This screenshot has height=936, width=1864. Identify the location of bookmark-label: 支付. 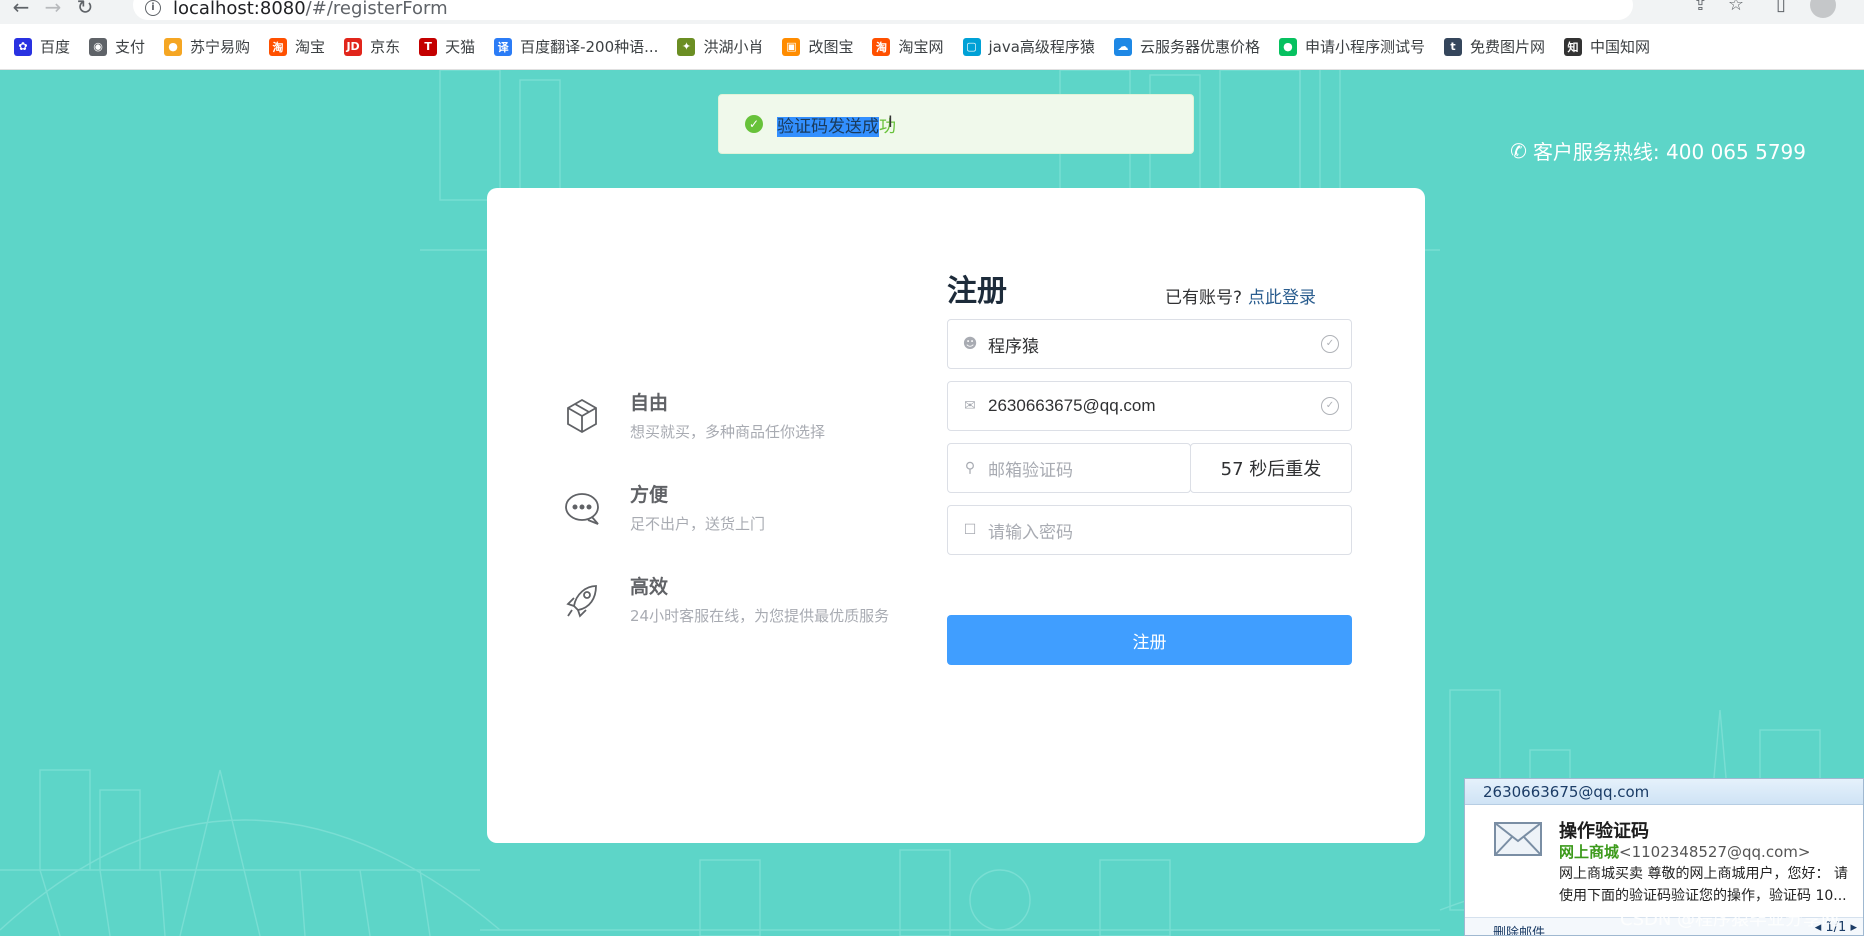
(130, 47).